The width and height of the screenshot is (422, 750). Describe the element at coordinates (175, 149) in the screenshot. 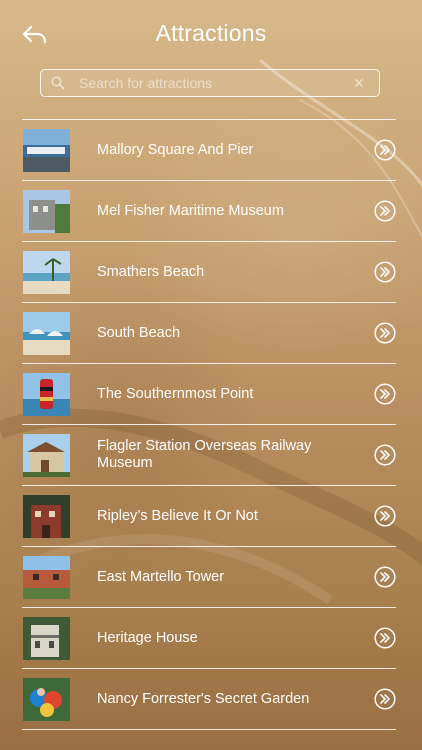

I see `attraction-label: Mallory Square And Pier` at that location.